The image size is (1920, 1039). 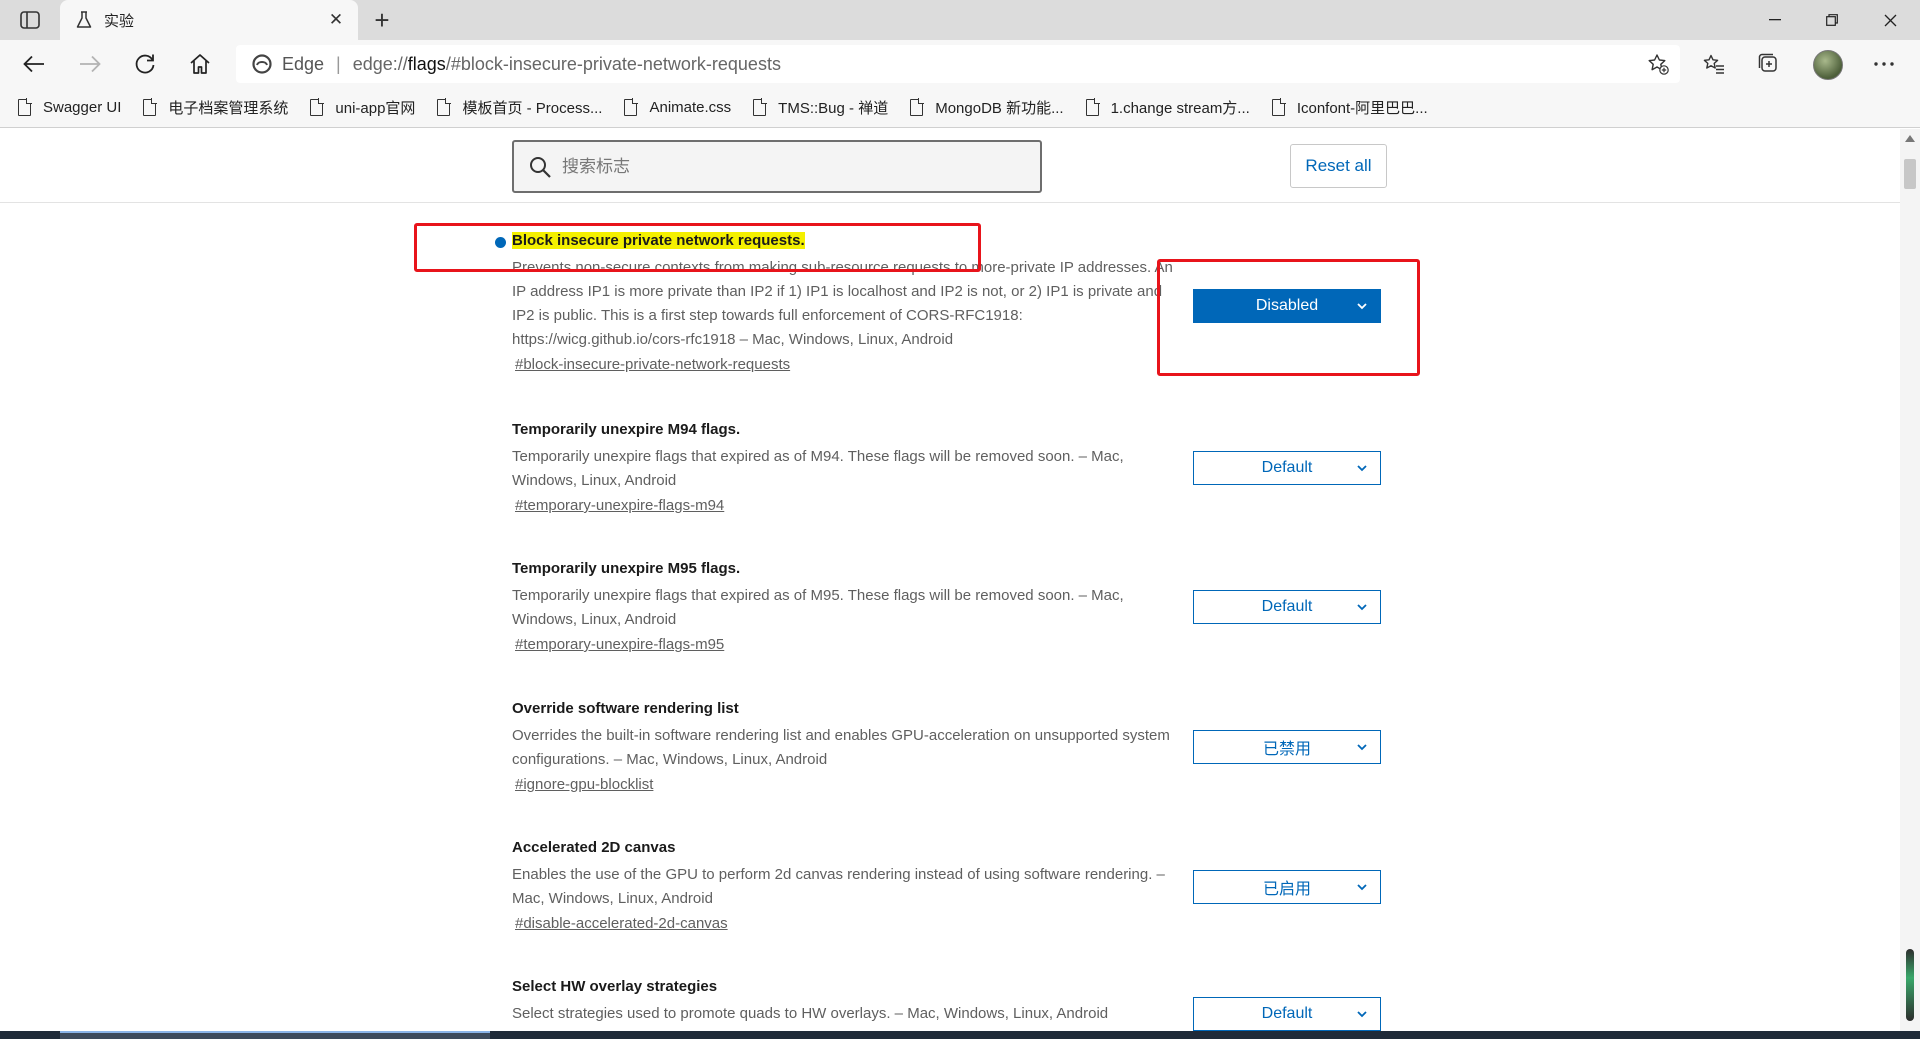 I want to click on minimize-button, so click(x=1775, y=20).